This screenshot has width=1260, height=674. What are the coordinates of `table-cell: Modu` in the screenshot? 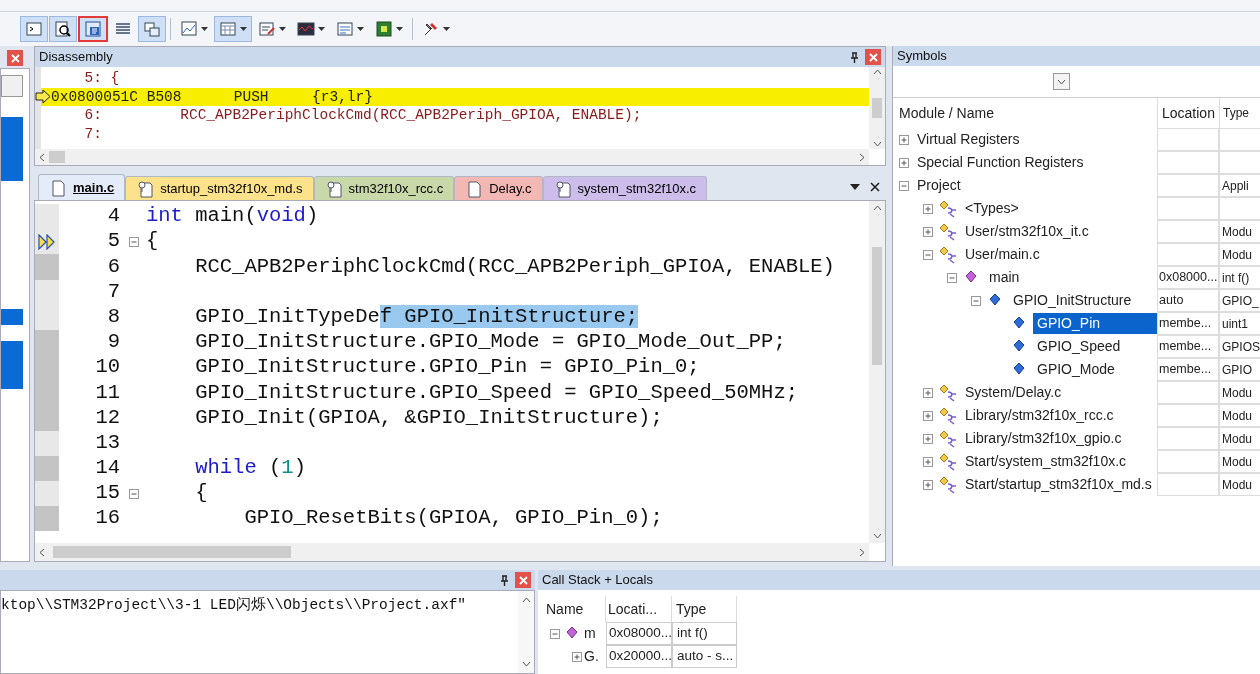 It's located at (1239, 438).